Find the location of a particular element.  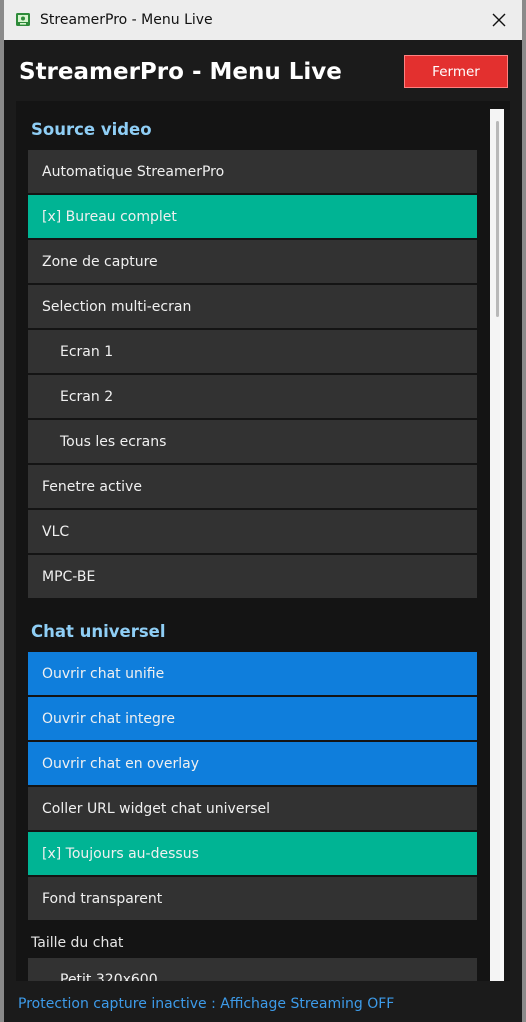

source-ecran-2-button: Ecran 2 is located at coordinates (252, 396).